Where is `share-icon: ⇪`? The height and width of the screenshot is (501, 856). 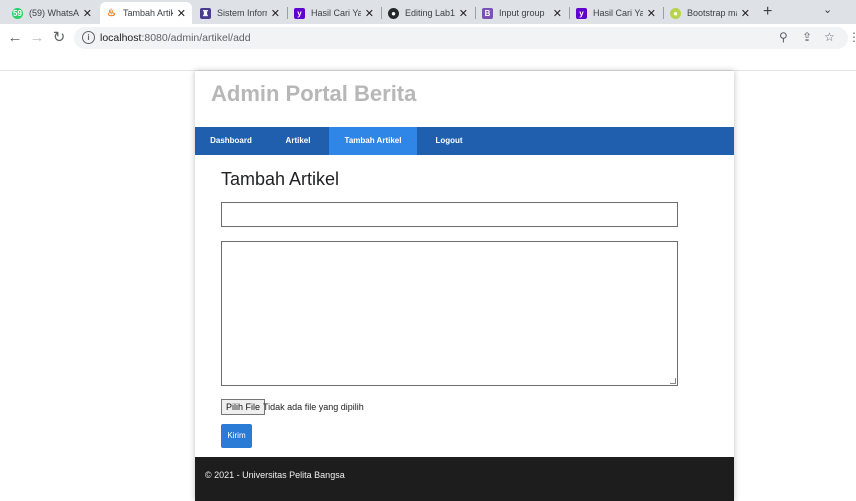
share-icon: ⇪ is located at coordinates (807, 37).